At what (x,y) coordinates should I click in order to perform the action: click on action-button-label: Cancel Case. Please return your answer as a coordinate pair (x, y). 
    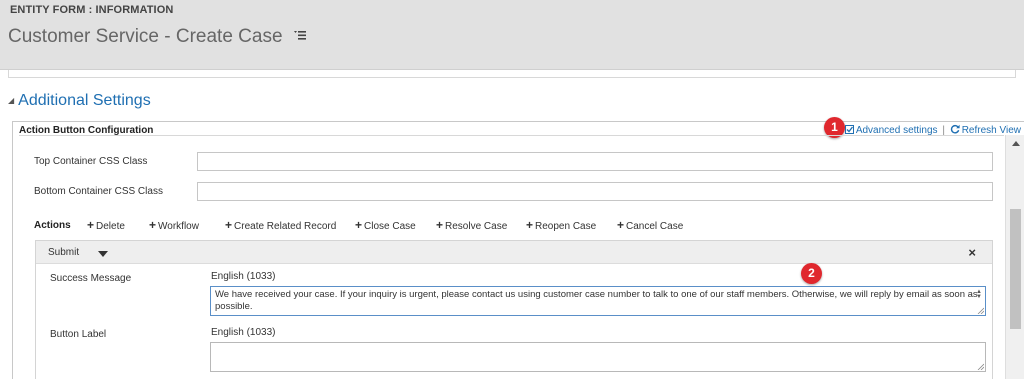
    Looking at the image, I should click on (655, 226).